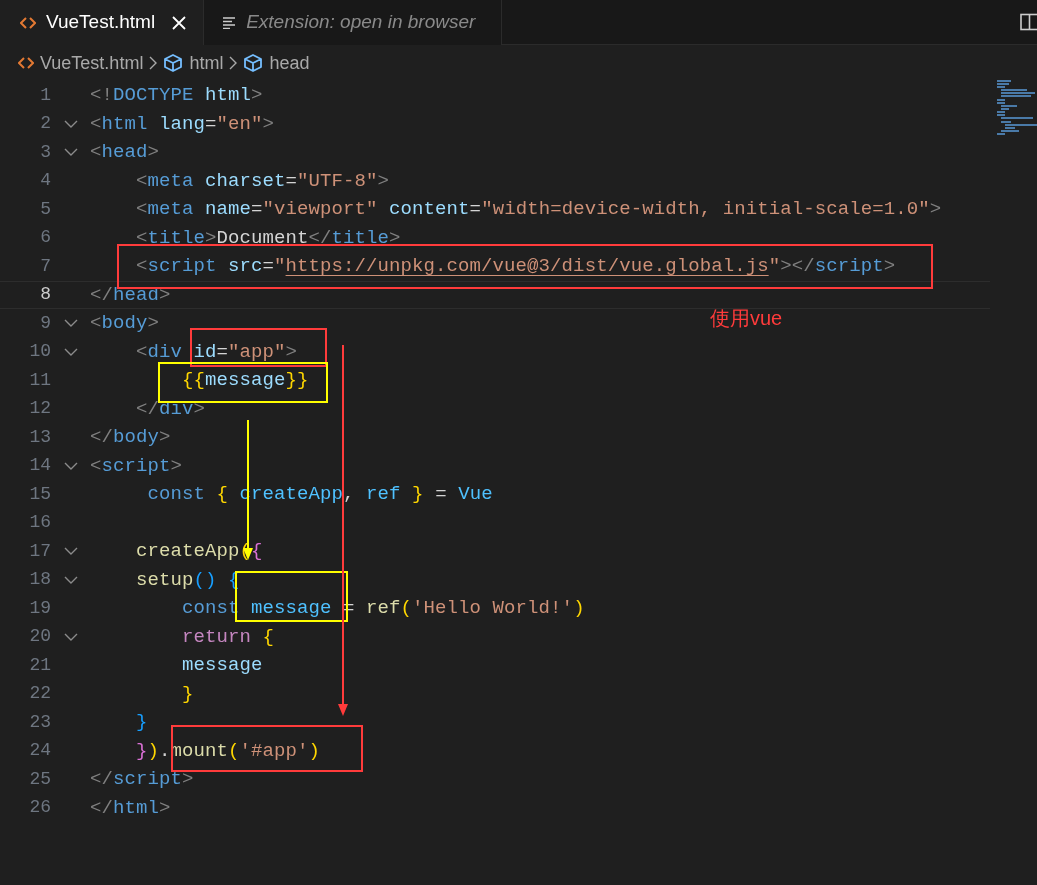 The image size is (1037, 885). What do you see at coordinates (39, 637) in the screenshot?
I see `line-number: 20` at bounding box center [39, 637].